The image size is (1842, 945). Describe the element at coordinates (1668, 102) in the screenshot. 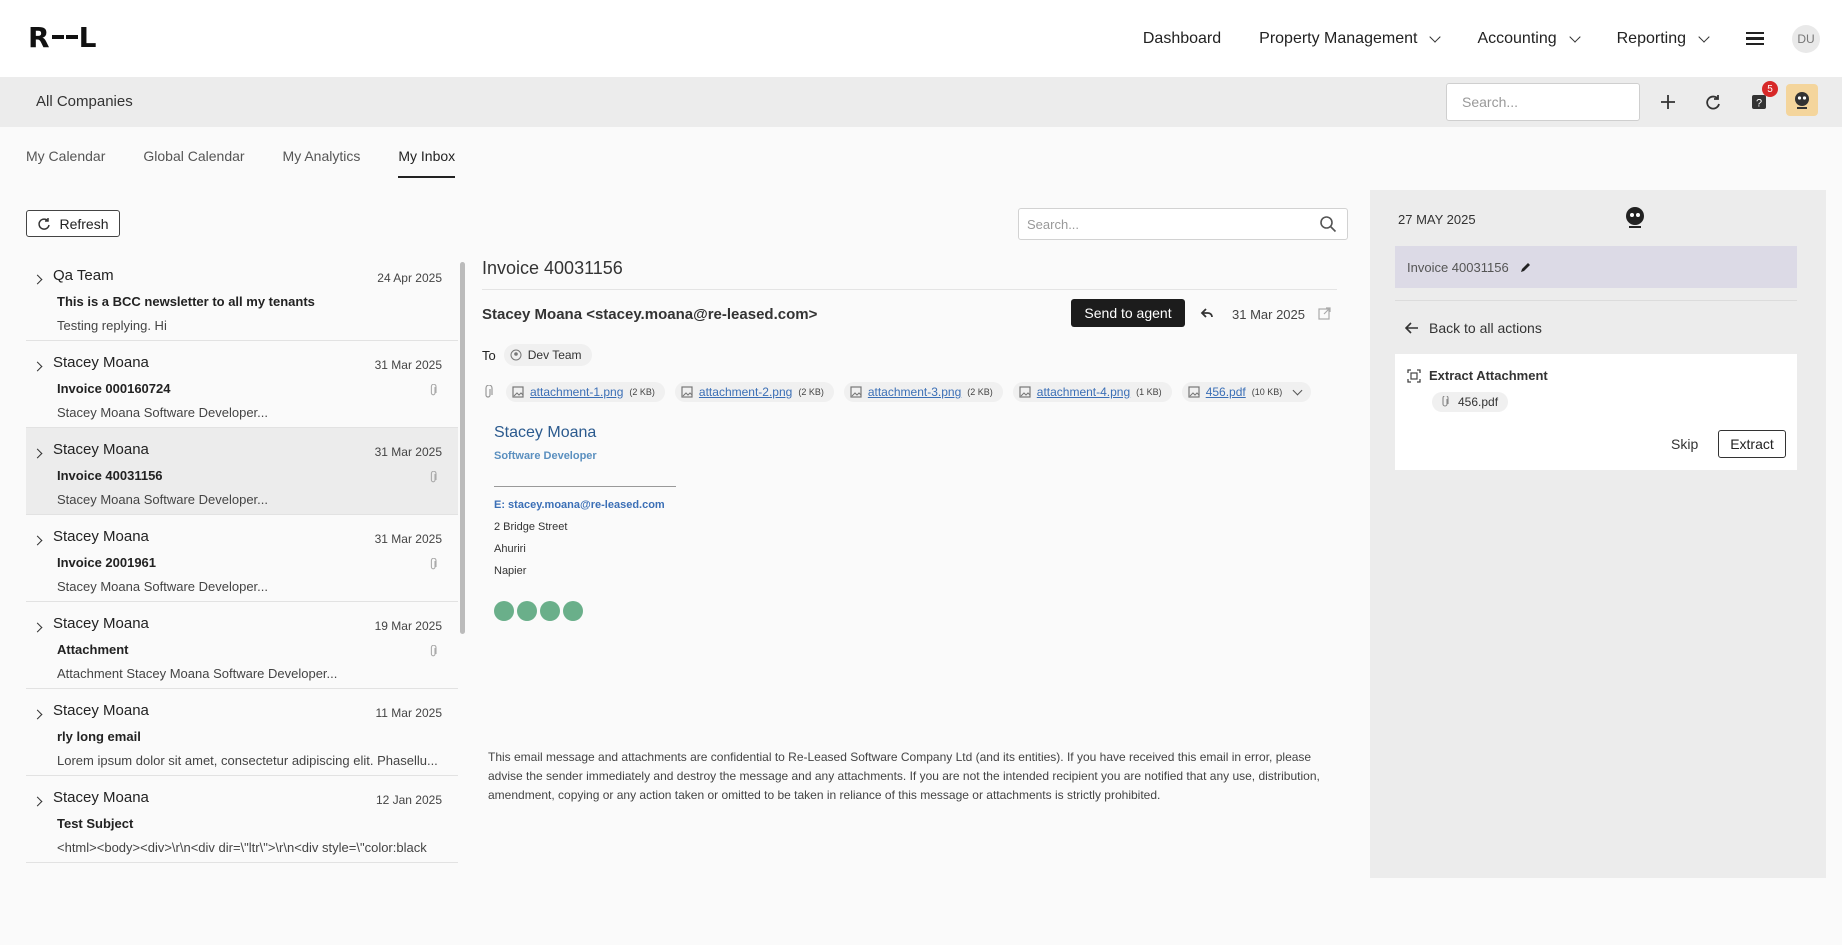

I see `add-icon` at that location.